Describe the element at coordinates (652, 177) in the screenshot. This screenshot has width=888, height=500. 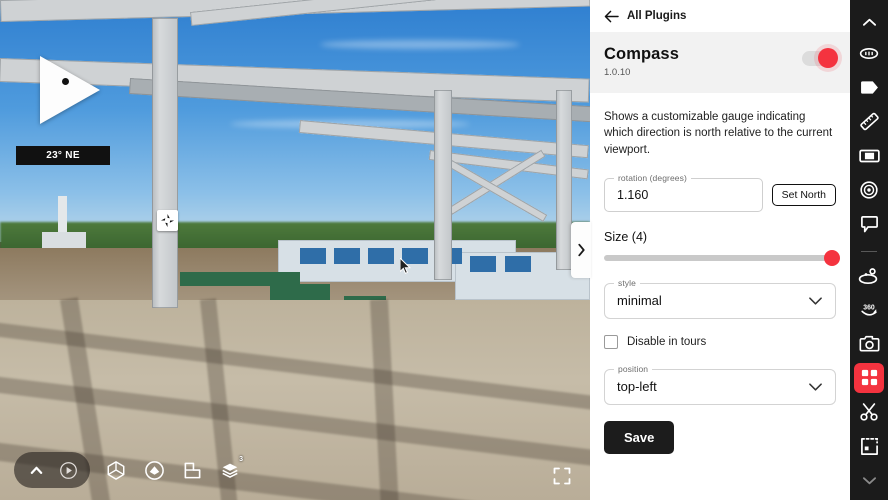
I see `rotation-legend: rotation (degrees)` at that location.